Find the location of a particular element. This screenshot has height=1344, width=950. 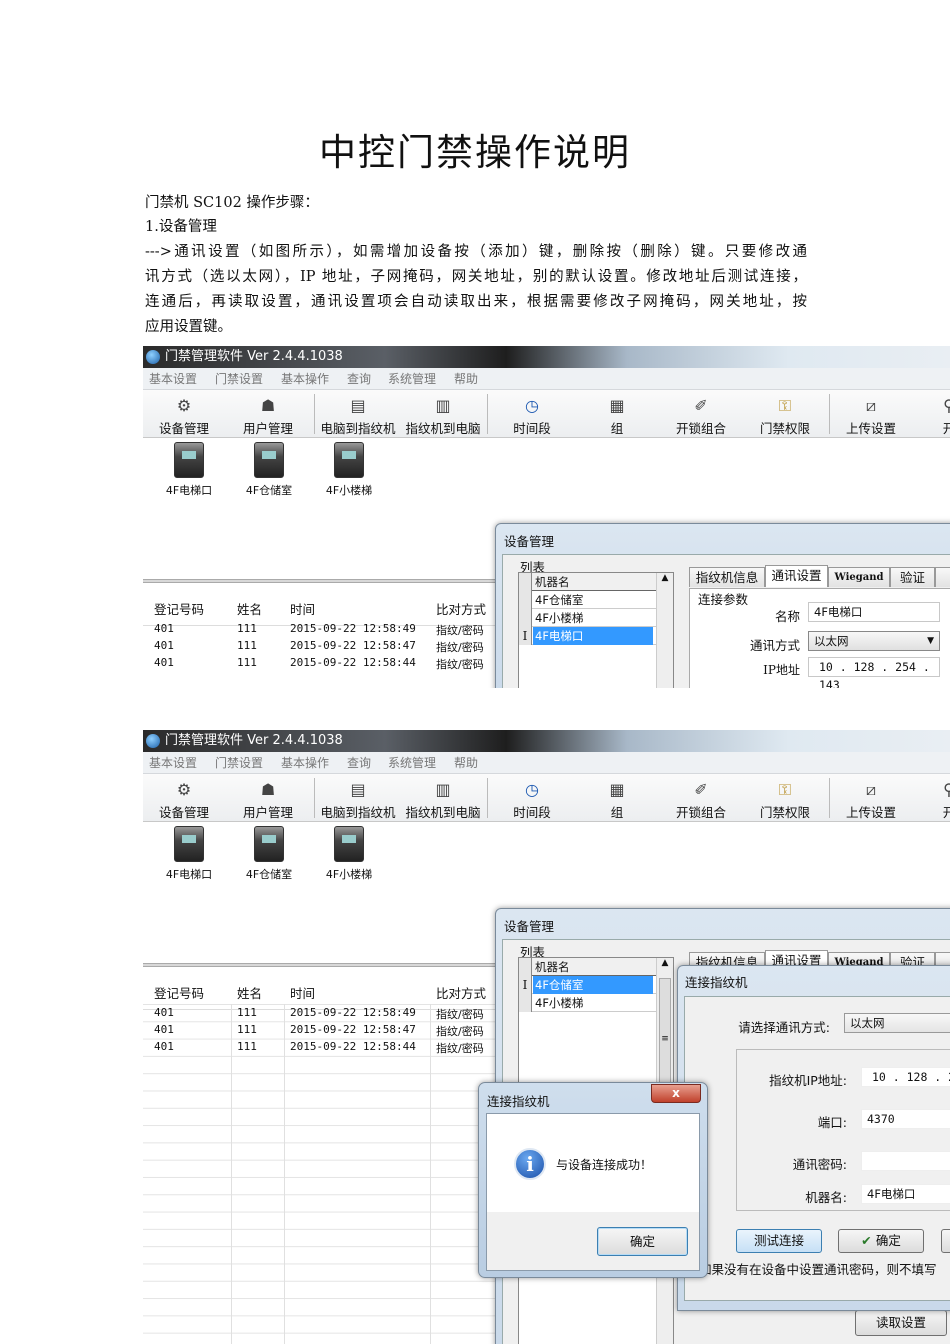

ip-input: 10 . 128 . 254 is located at coordinates (905, 1077).